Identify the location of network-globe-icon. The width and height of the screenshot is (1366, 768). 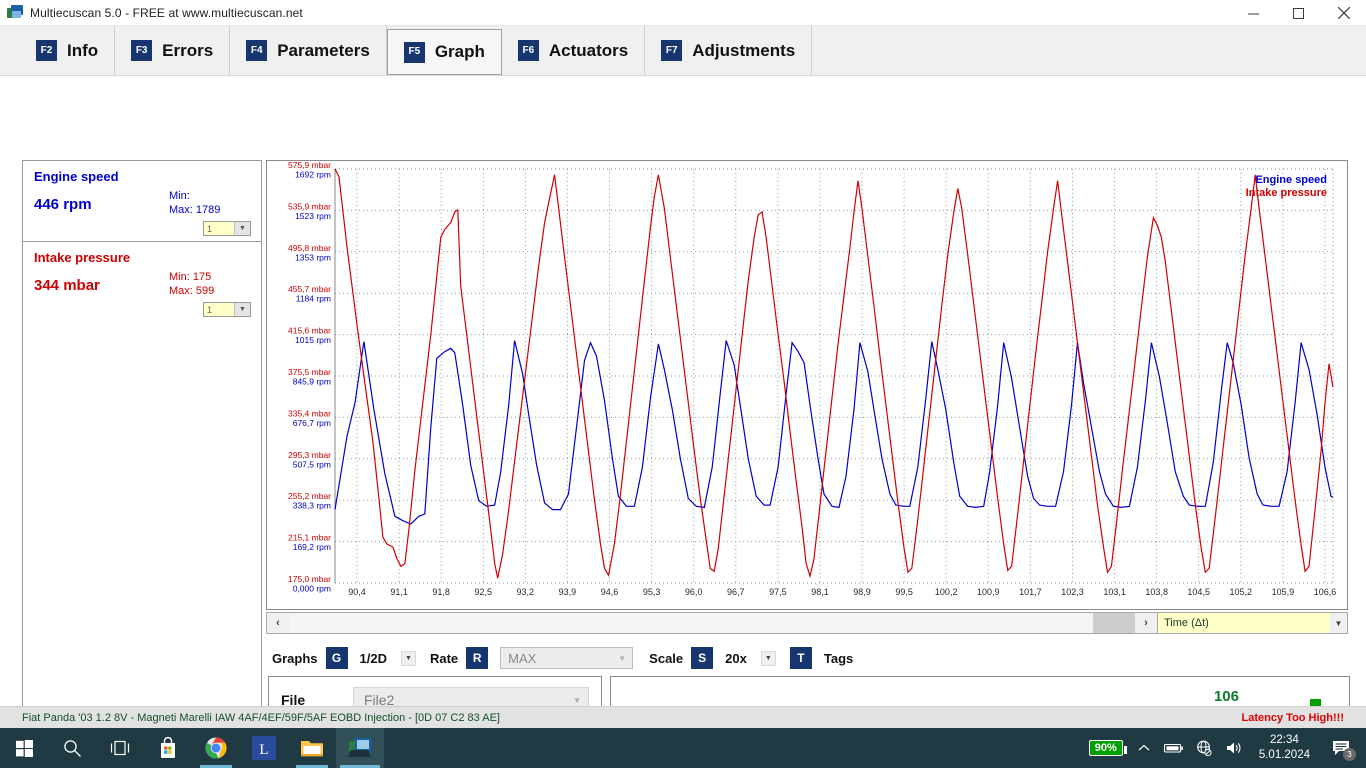
(1204, 748).